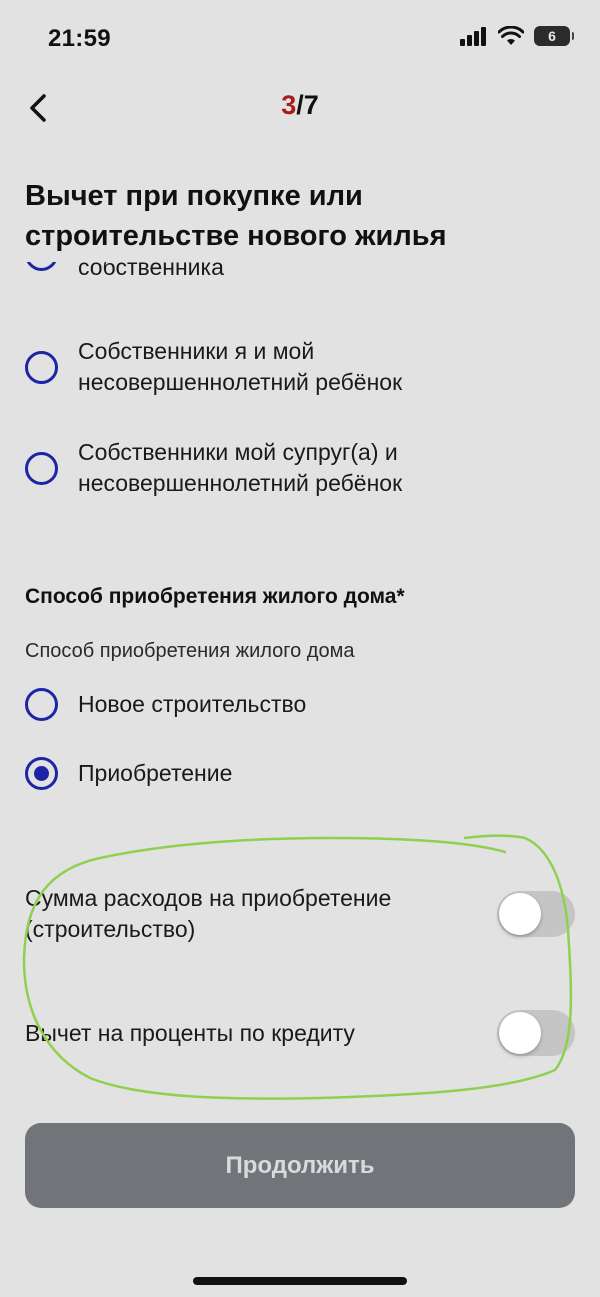 Image resolution: width=600 pixels, height=1297 pixels. I want to click on status-icons: 6, so click(517, 36).